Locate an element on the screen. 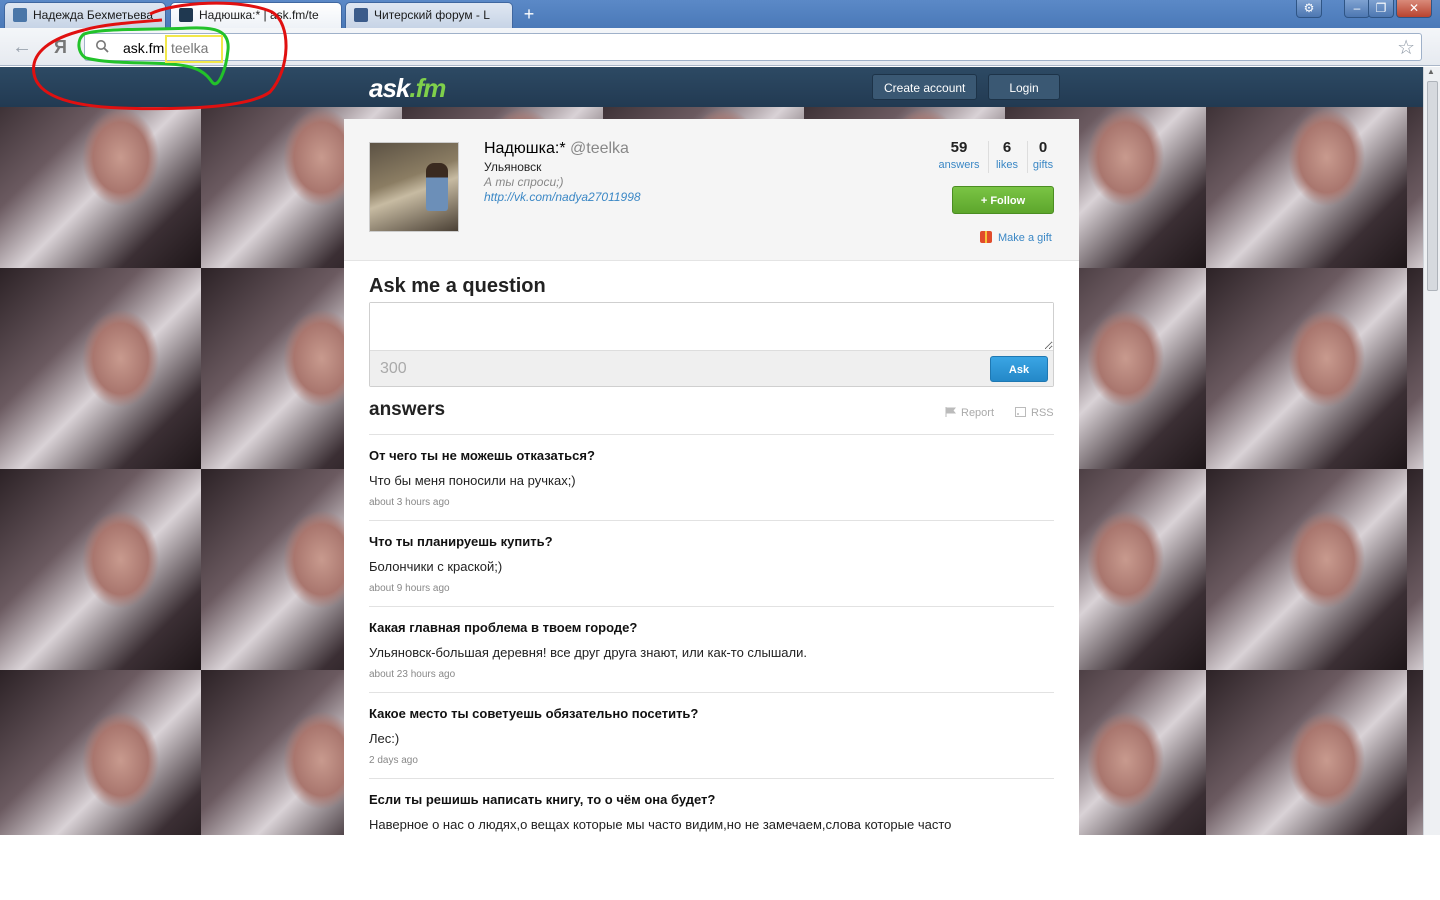 The width and height of the screenshot is (1440, 900). rss-icon is located at coordinates (1020, 412).